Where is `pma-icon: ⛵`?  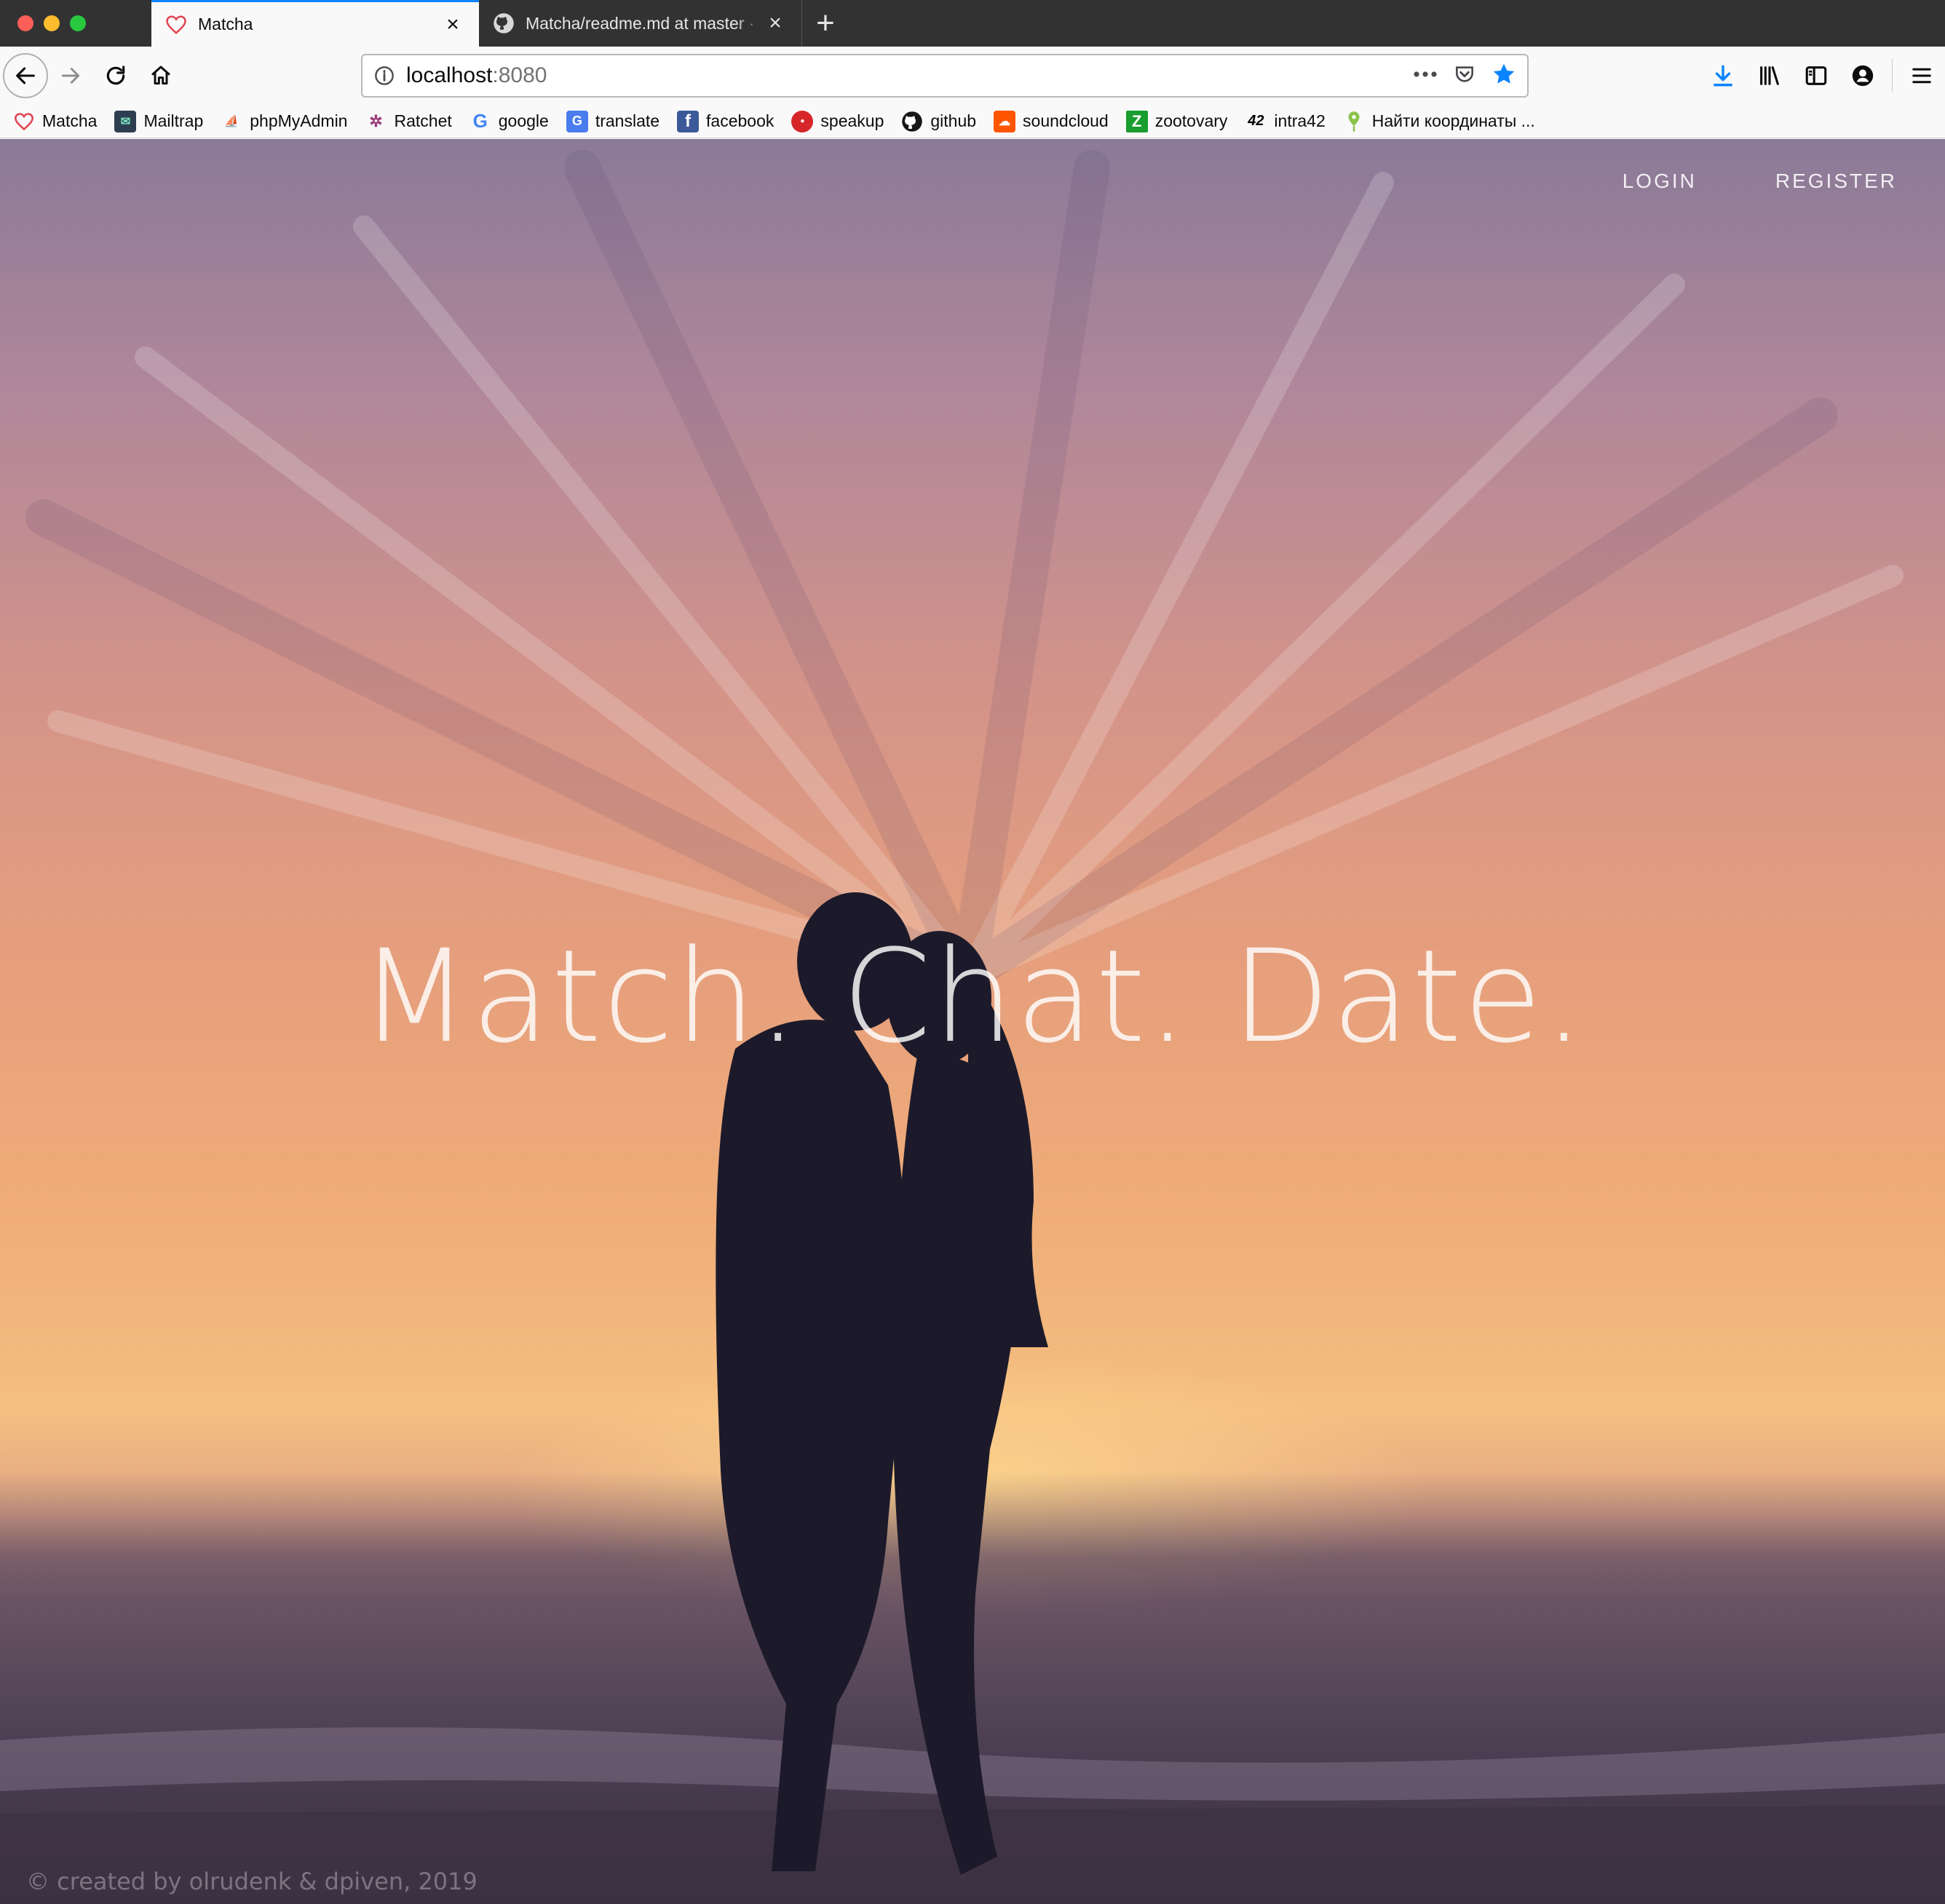
pma-icon: ⛵ is located at coordinates (231, 121).